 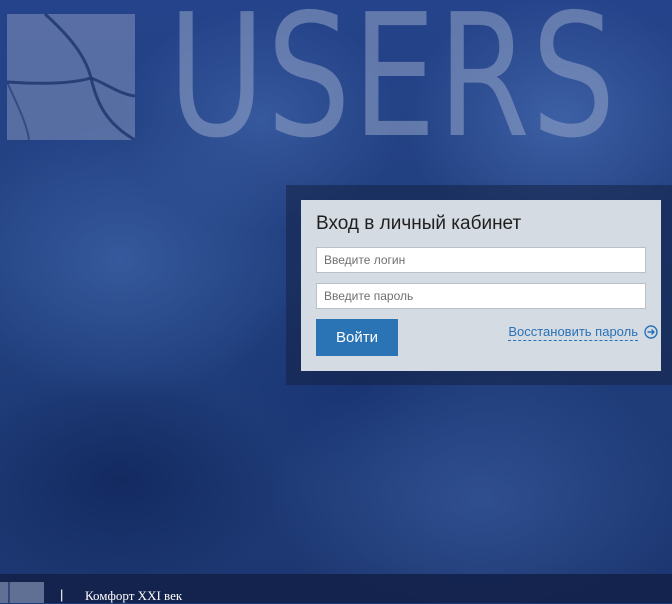 What do you see at coordinates (357, 337) in the screenshot?
I see `login-button: Войти` at bounding box center [357, 337].